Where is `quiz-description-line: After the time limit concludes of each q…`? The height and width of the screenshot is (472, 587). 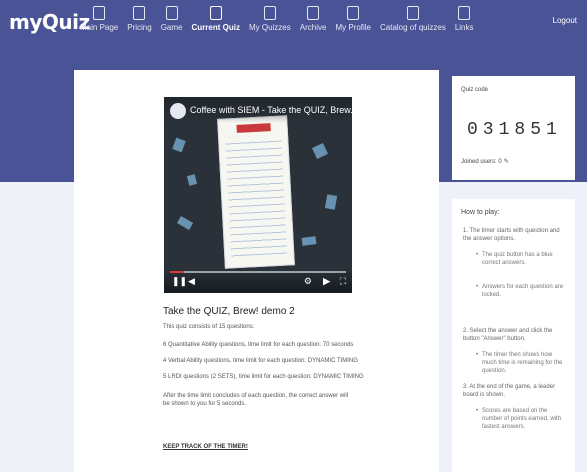
quiz-description-line: After the time limit concludes of each q… is located at coordinates (256, 400).